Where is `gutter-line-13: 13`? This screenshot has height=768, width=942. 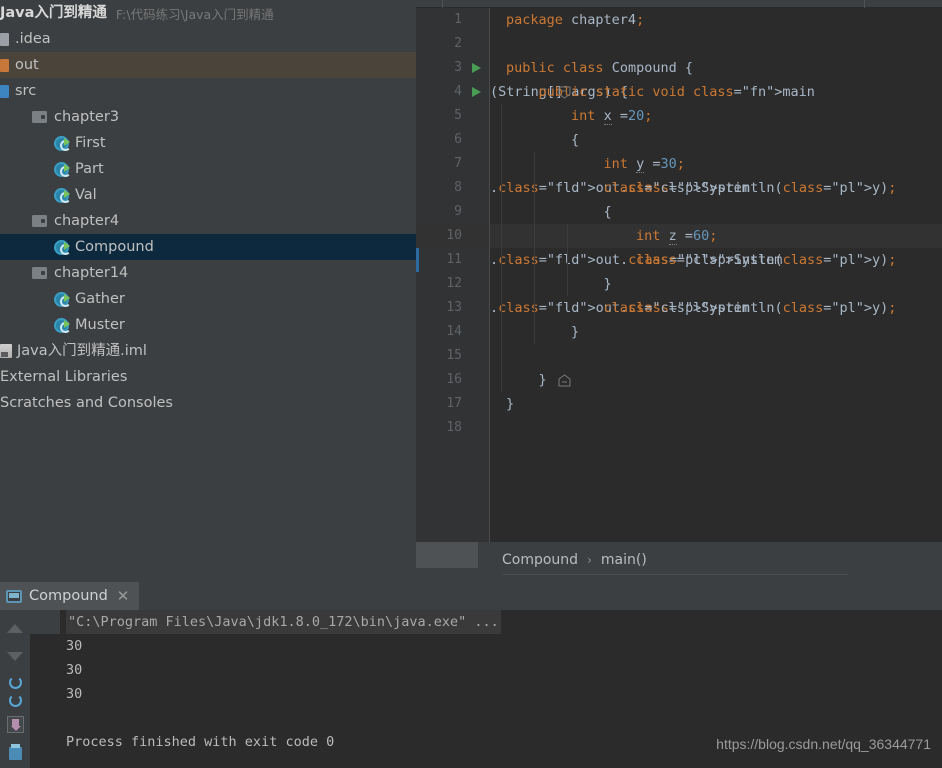 gutter-line-13: 13 is located at coordinates (453, 308).